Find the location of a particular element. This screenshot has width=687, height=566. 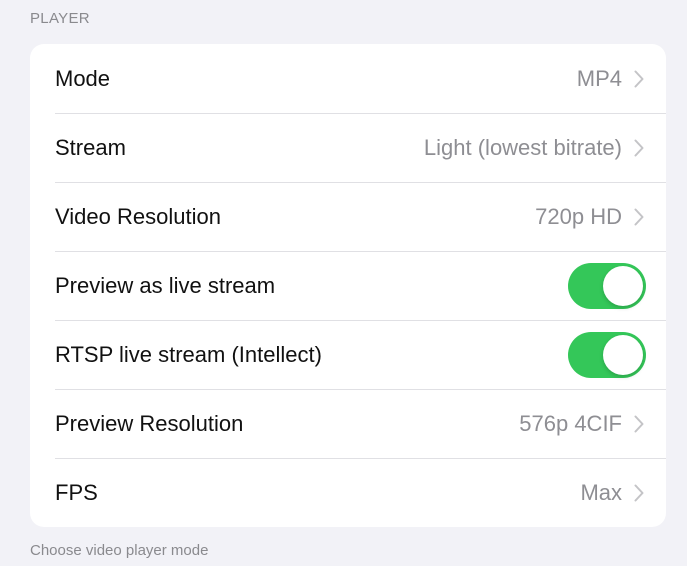

row-label: Preview as live stream is located at coordinates (165, 285).